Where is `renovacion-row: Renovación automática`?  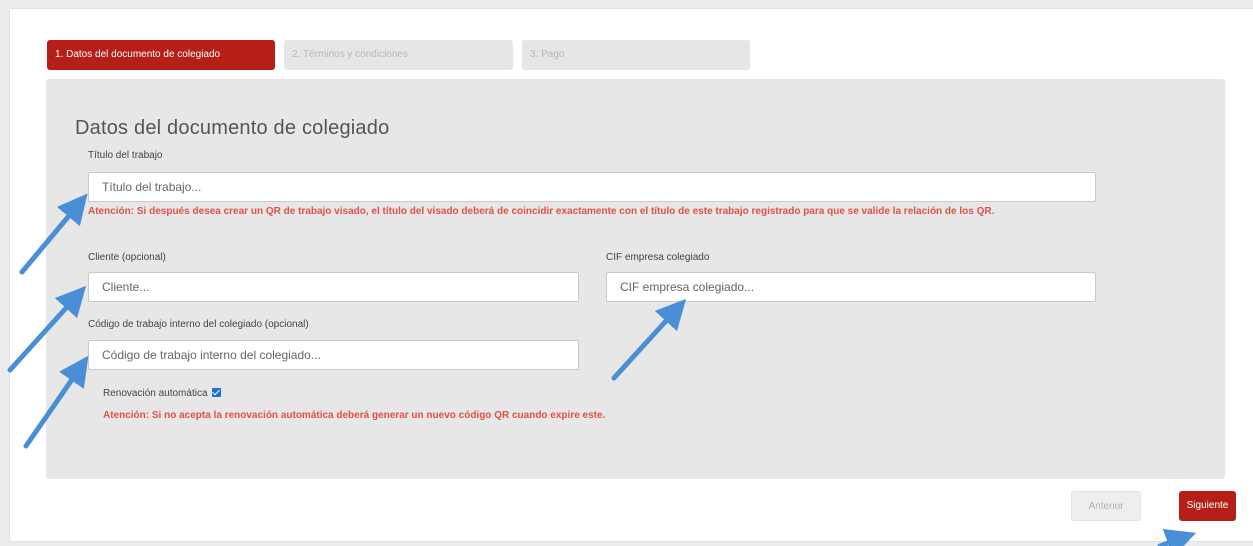 renovacion-row: Renovación automática is located at coordinates (162, 393).